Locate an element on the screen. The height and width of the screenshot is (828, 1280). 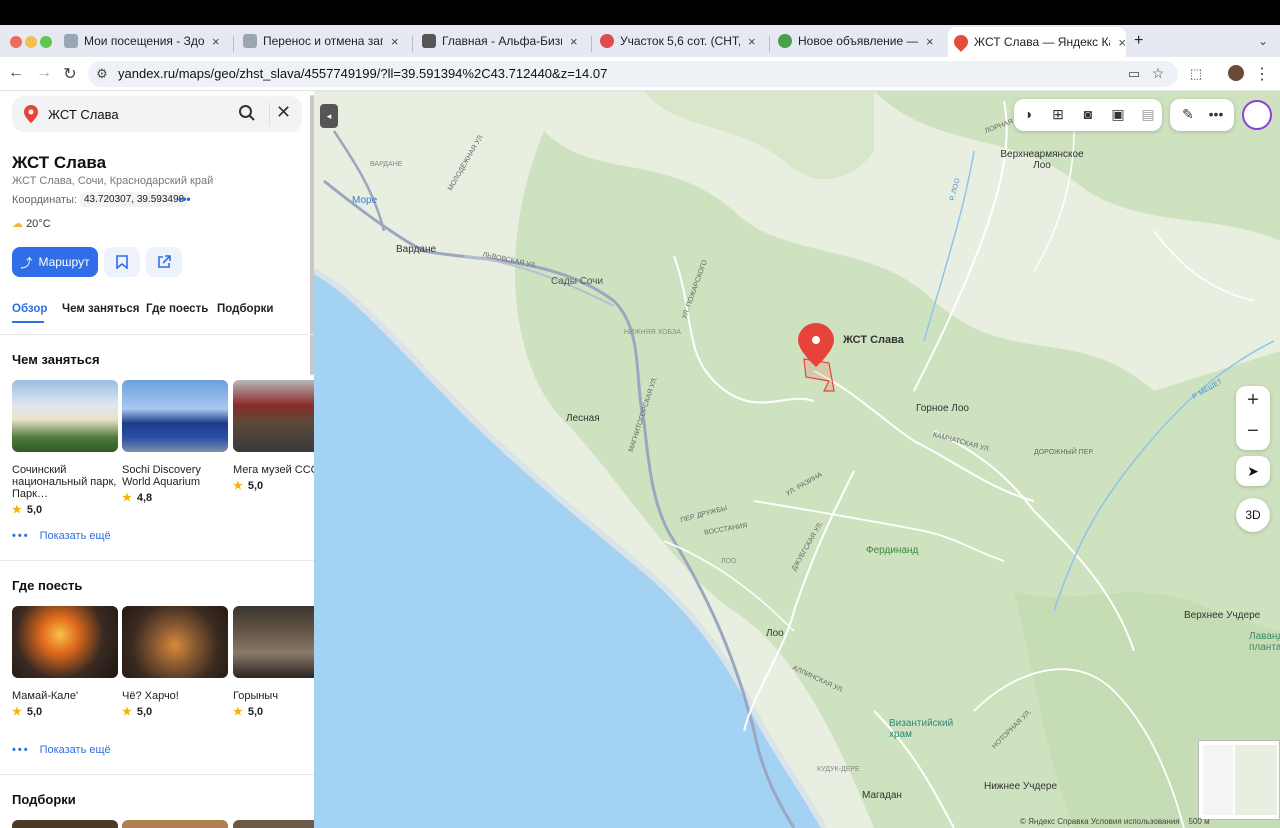
show-more-things-to-do: ••• Показать ещё is located at coordinates (61, 536).